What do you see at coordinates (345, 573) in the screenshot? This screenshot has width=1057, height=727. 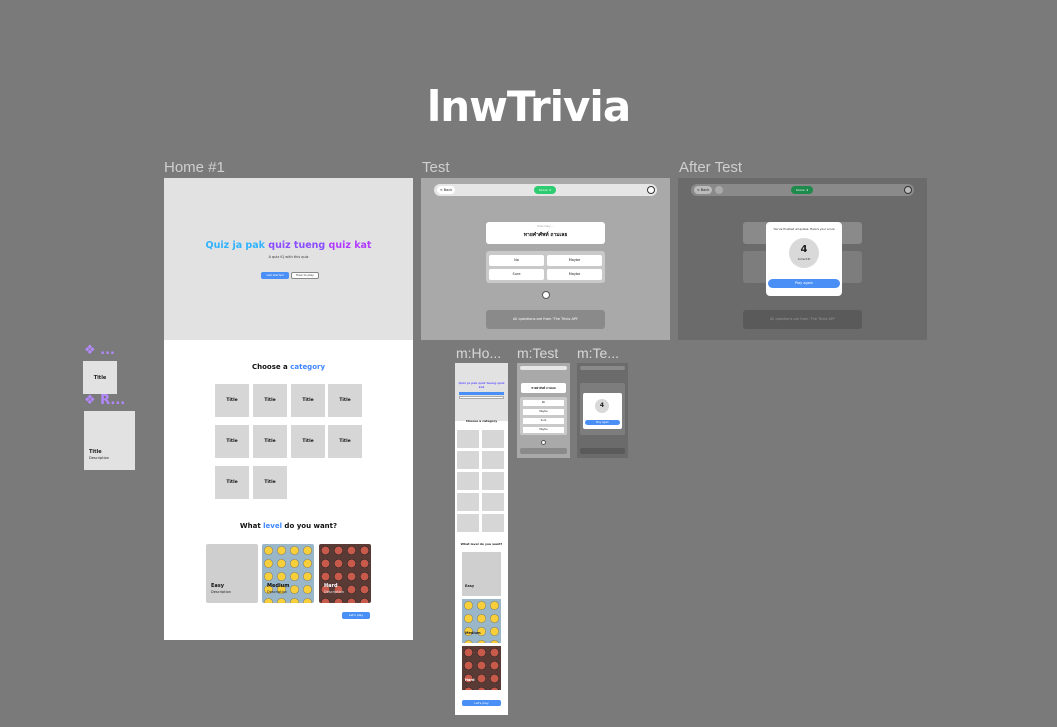 I see `level-card-hard: Hard Description` at bounding box center [345, 573].